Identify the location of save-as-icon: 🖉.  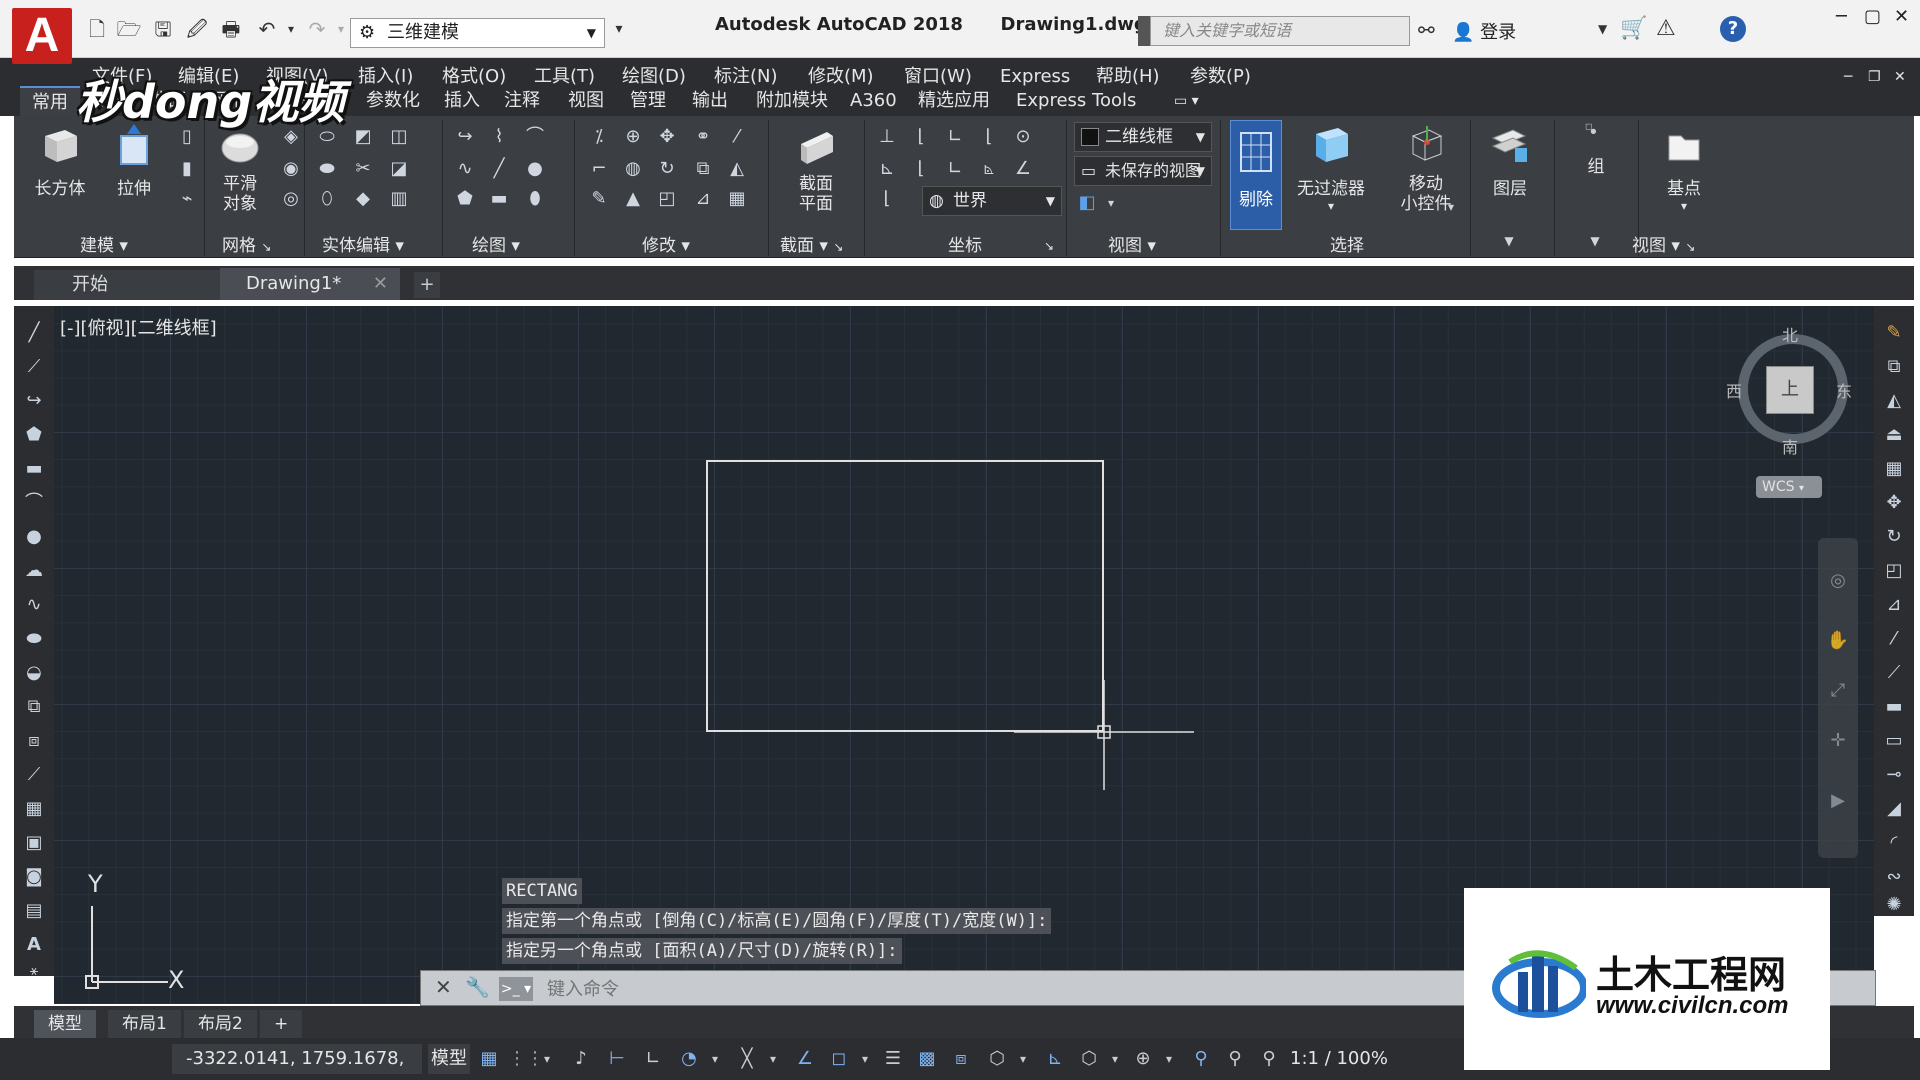
(197, 29).